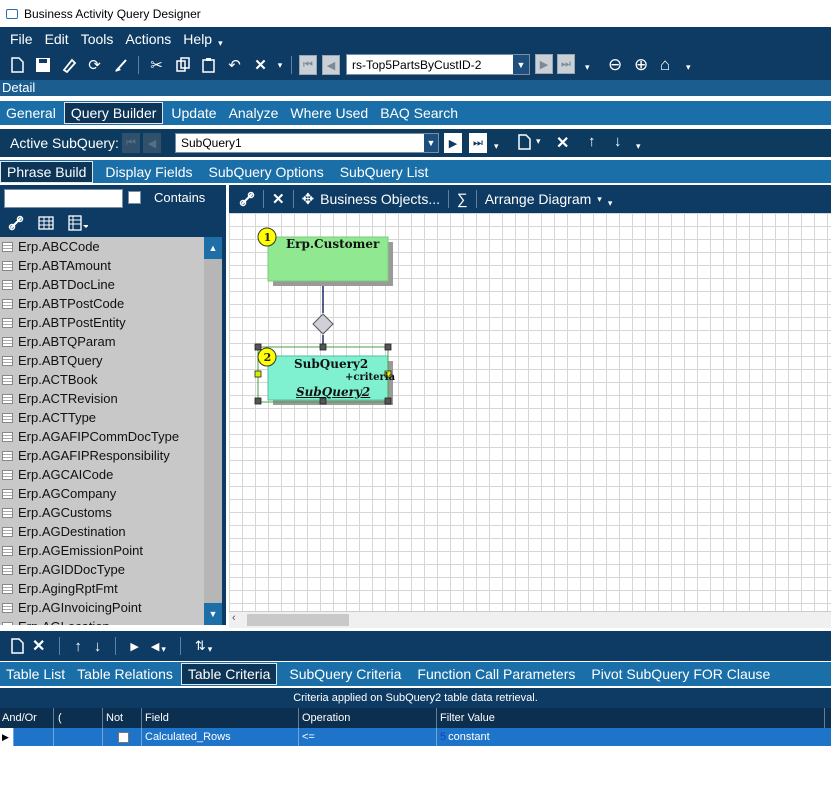 This screenshot has width=831, height=792. What do you see at coordinates (234, 65) in the screenshot?
I see `undo-icon: ↶` at bounding box center [234, 65].